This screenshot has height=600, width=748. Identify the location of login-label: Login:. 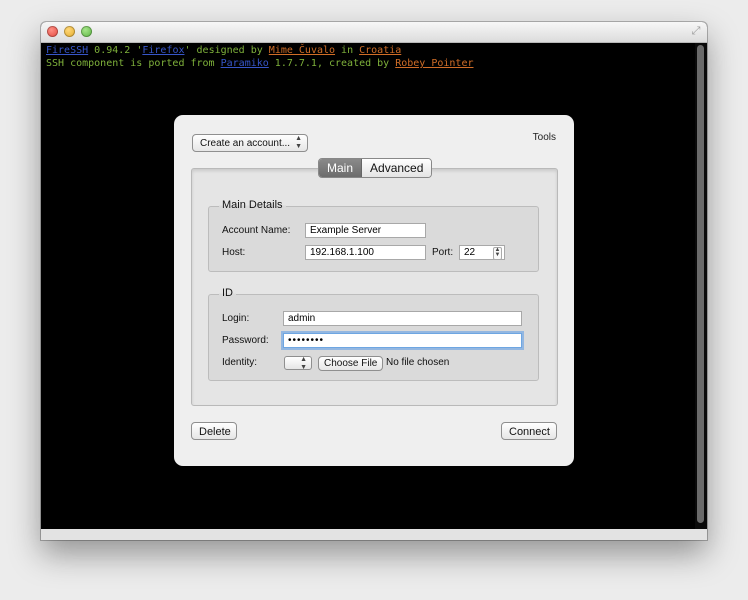
(236, 318).